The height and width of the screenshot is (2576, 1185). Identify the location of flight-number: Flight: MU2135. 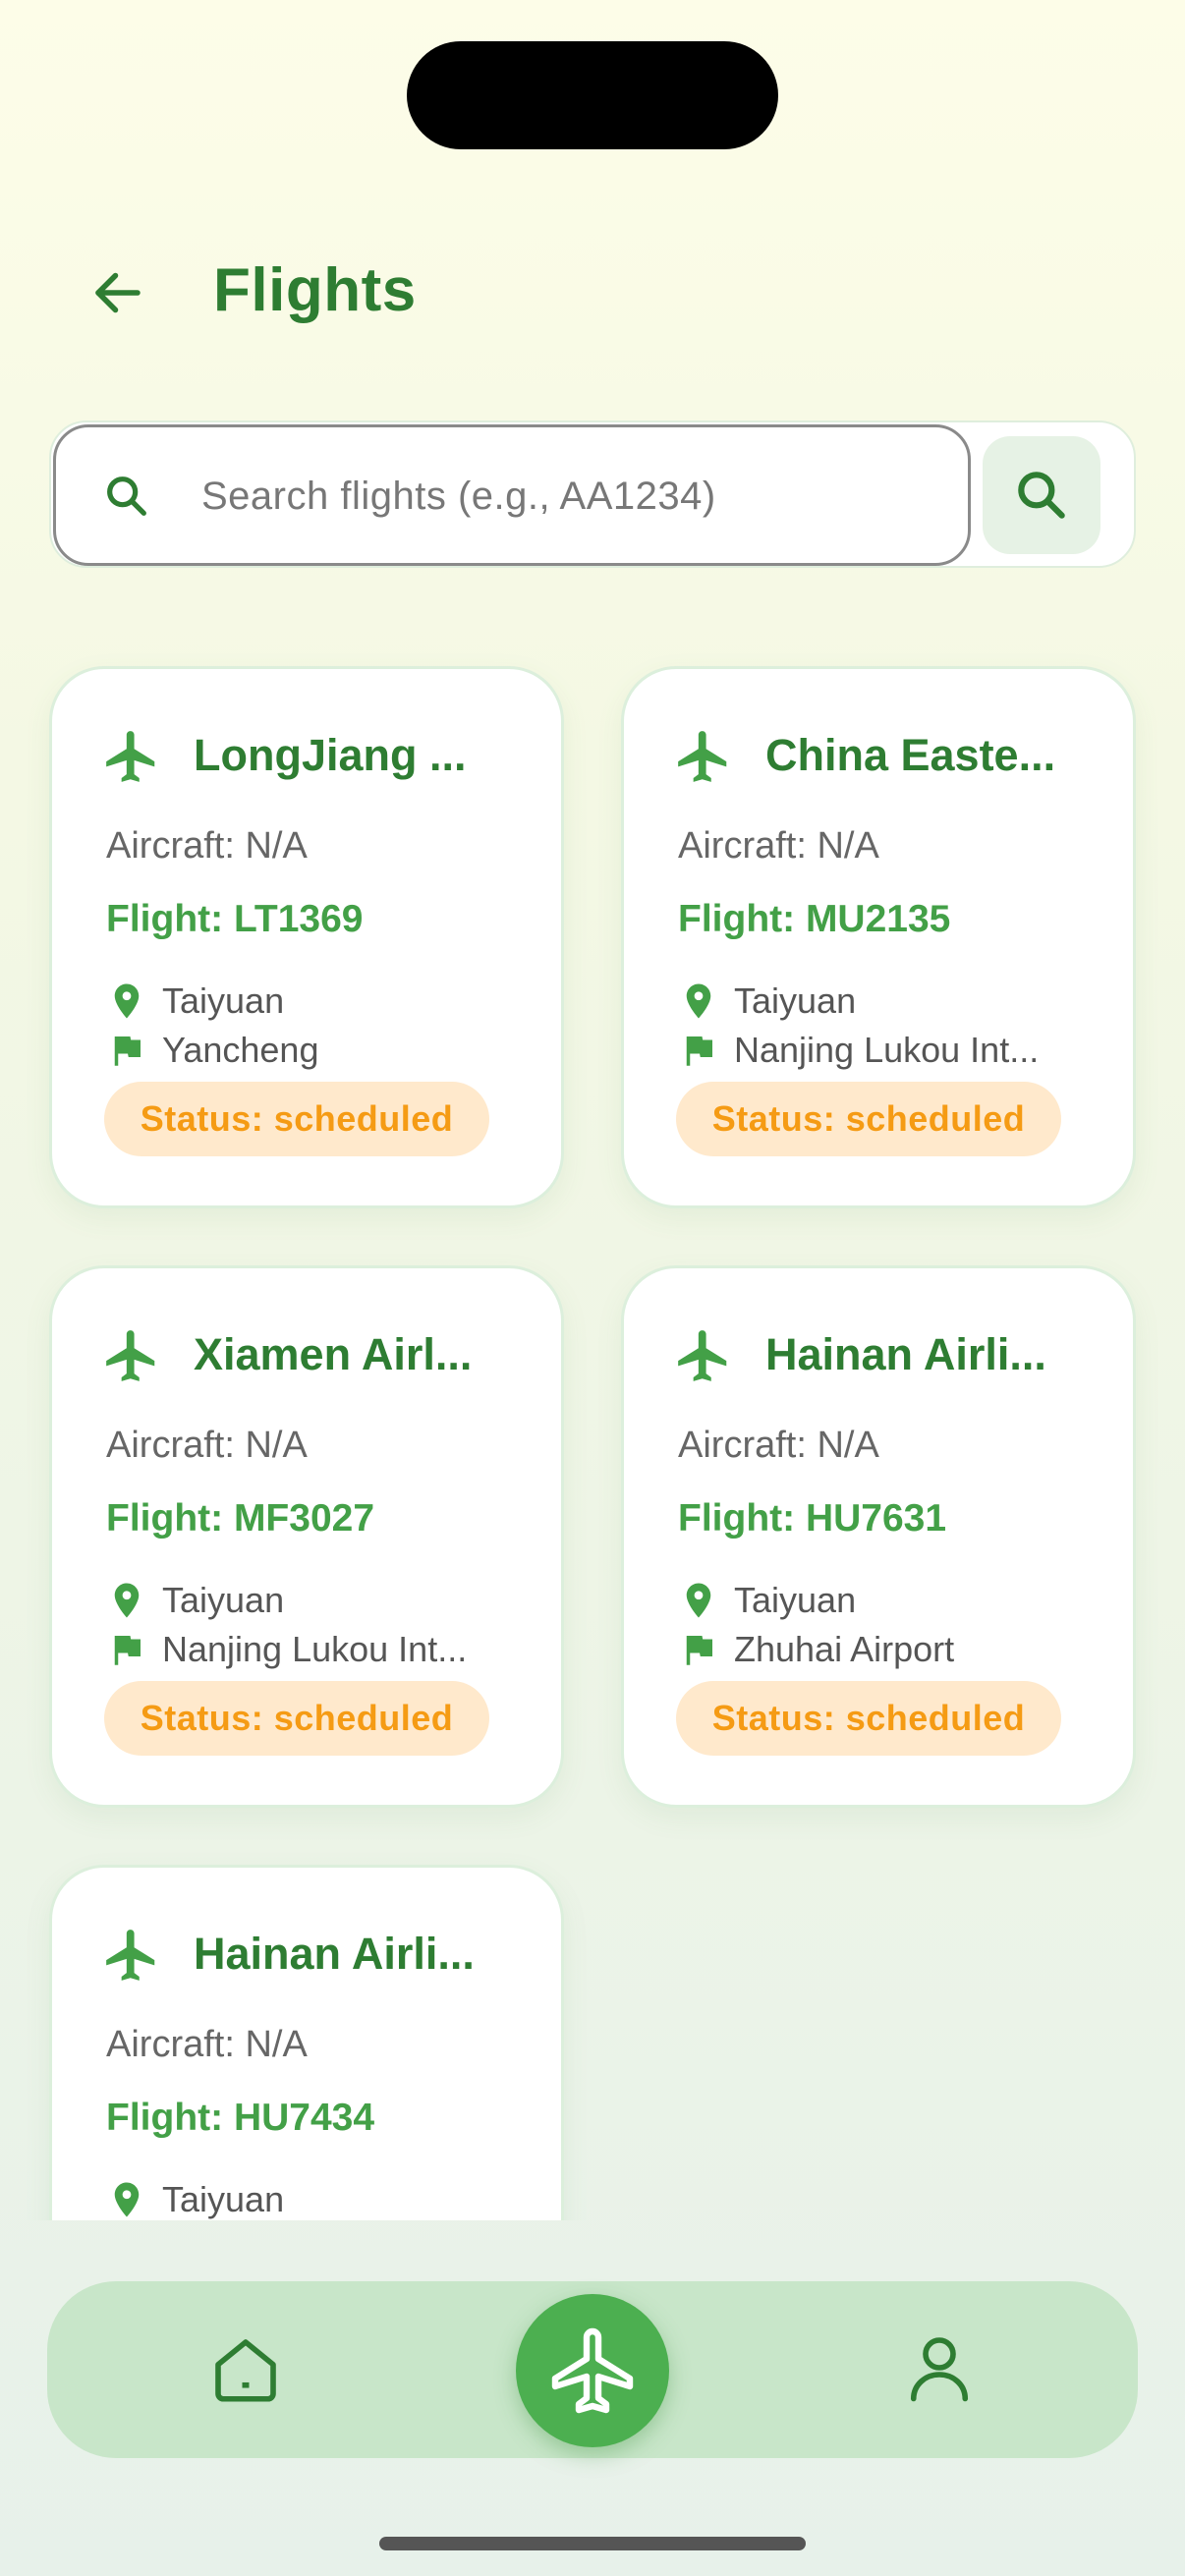
(815, 919).